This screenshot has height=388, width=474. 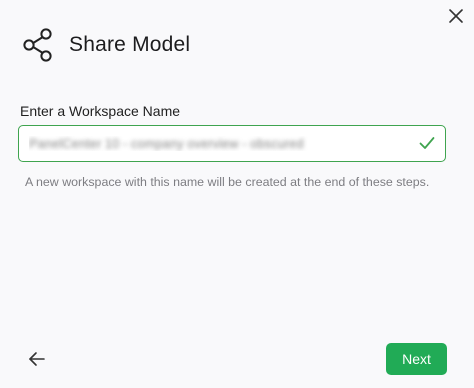 What do you see at coordinates (427, 143) in the screenshot?
I see `checkmark-icon` at bounding box center [427, 143].